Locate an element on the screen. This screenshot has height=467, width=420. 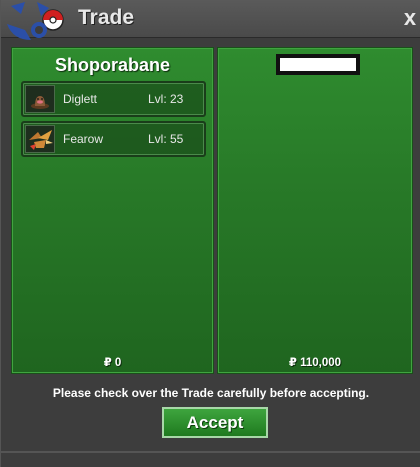
money-offer-right: ₽ 110,000 is located at coordinates (315, 363).